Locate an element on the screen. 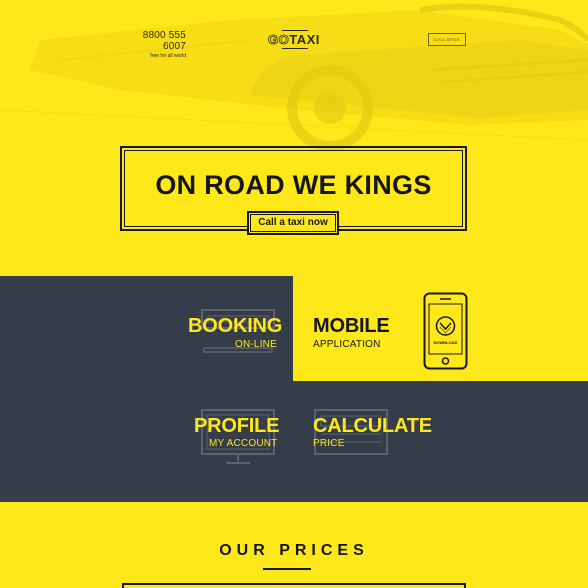 Image resolution: width=588 pixels, height=588 pixels. download-label: DOWNLOAD is located at coordinates (445, 342).